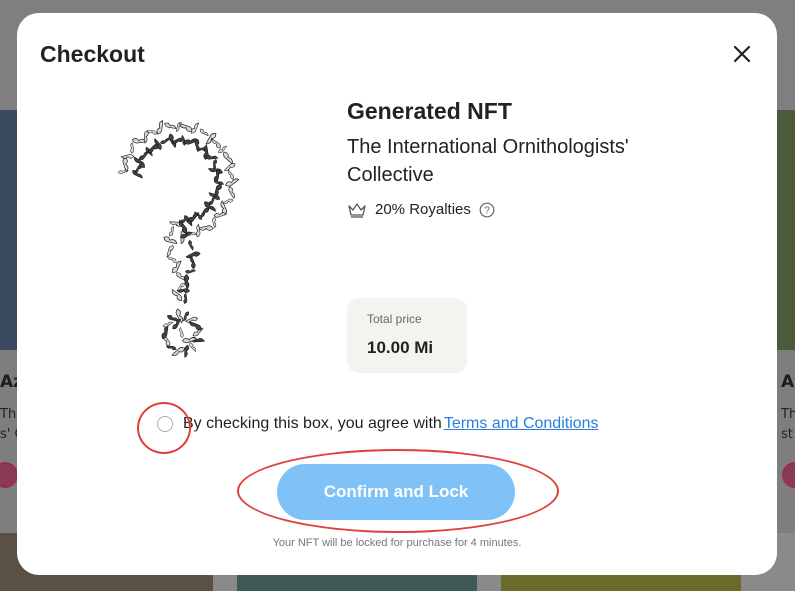  I want to click on agreement-text: By checking this box, you agree with, so click(312, 423).